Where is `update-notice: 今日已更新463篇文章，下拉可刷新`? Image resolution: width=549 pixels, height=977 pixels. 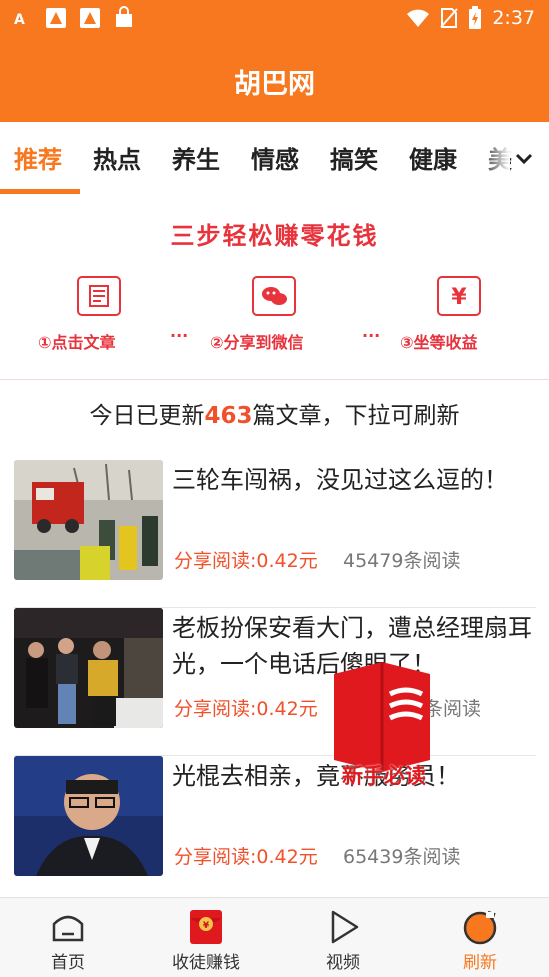
update-notice: 今日已更新463篇文章，下拉可刷新 is located at coordinates (274, 413).